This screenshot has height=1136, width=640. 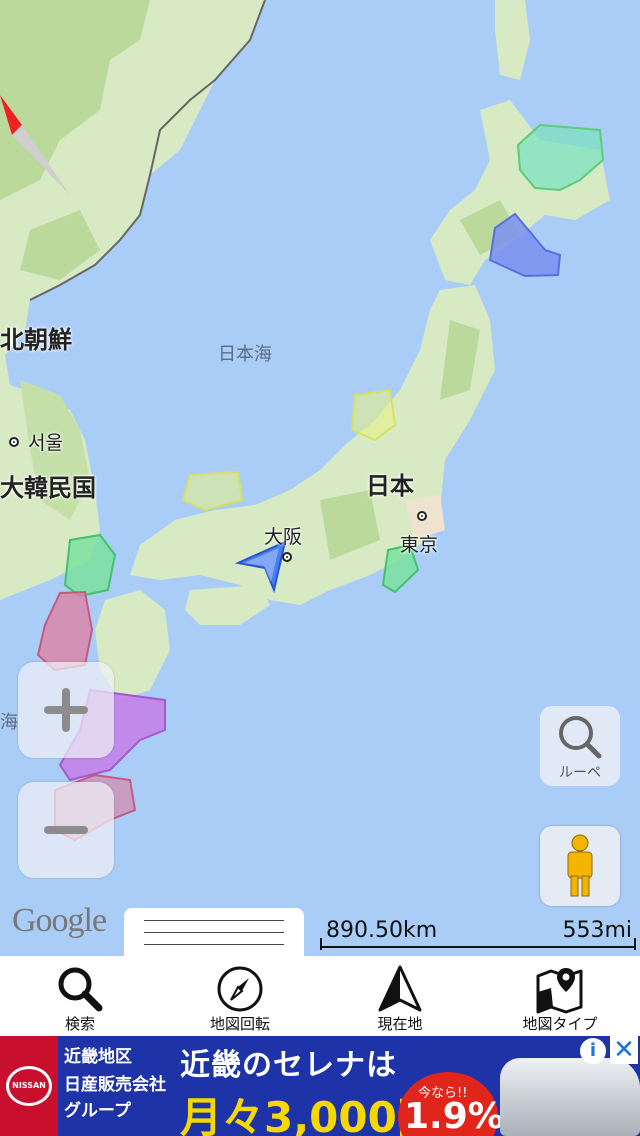 I want to click on loupe-label: ルーペ, so click(x=580, y=773).